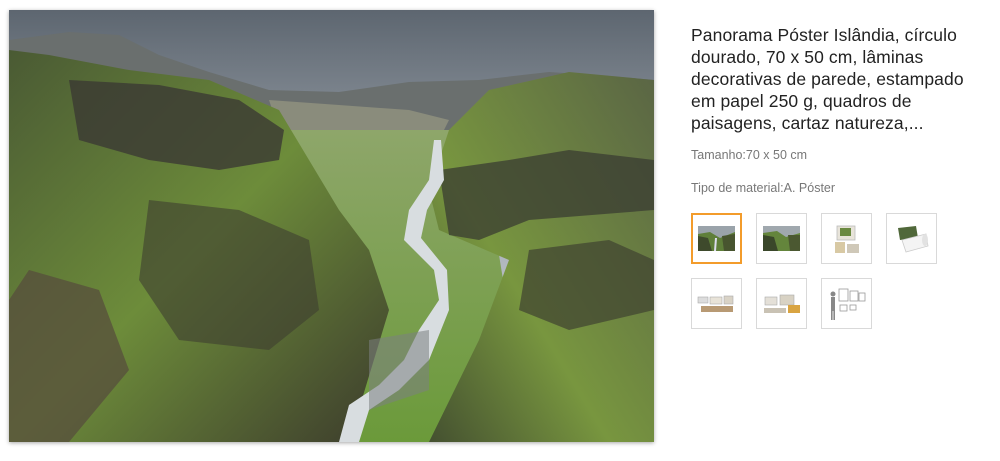  What do you see at coordinates (809, 188) in the screenshot?
I see `material-value: A. Póster` at bounding box center [809, 188].